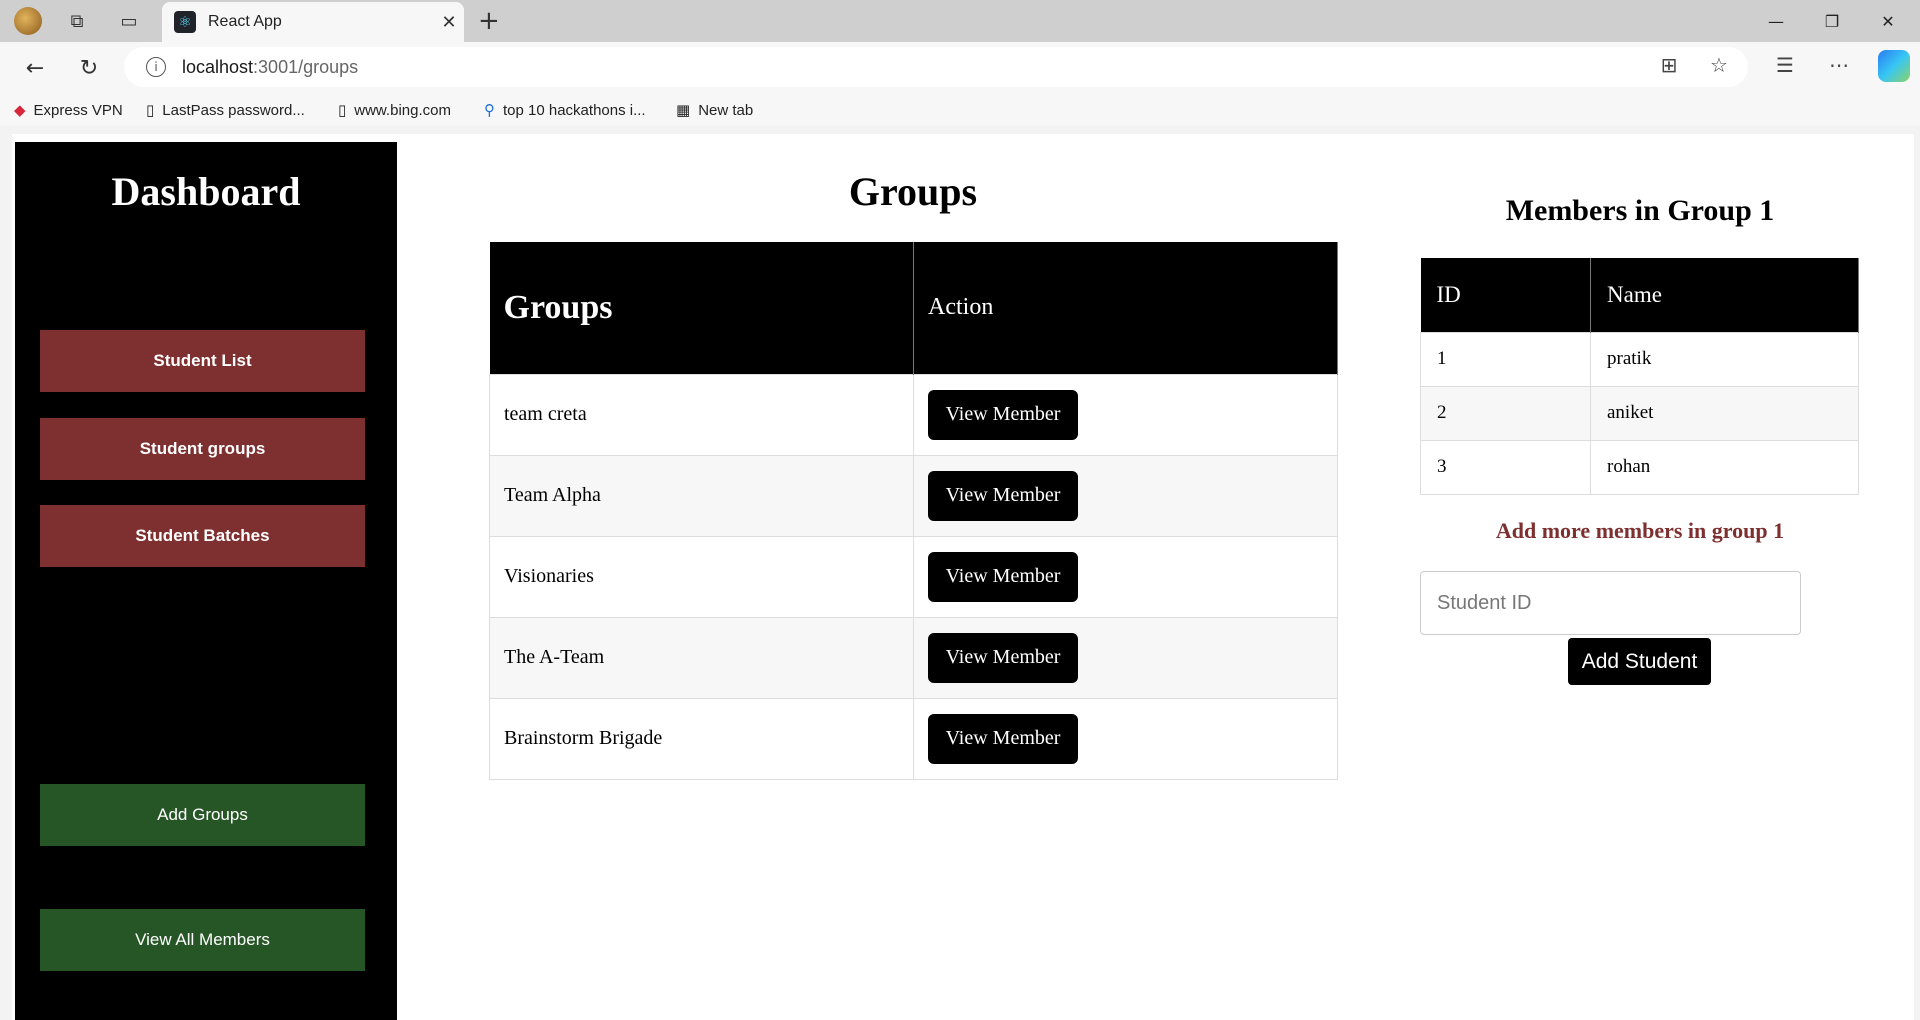  Describe the element at coordinates (1724, 359) in the screenshot. I see `member-name: pratik` at that location.